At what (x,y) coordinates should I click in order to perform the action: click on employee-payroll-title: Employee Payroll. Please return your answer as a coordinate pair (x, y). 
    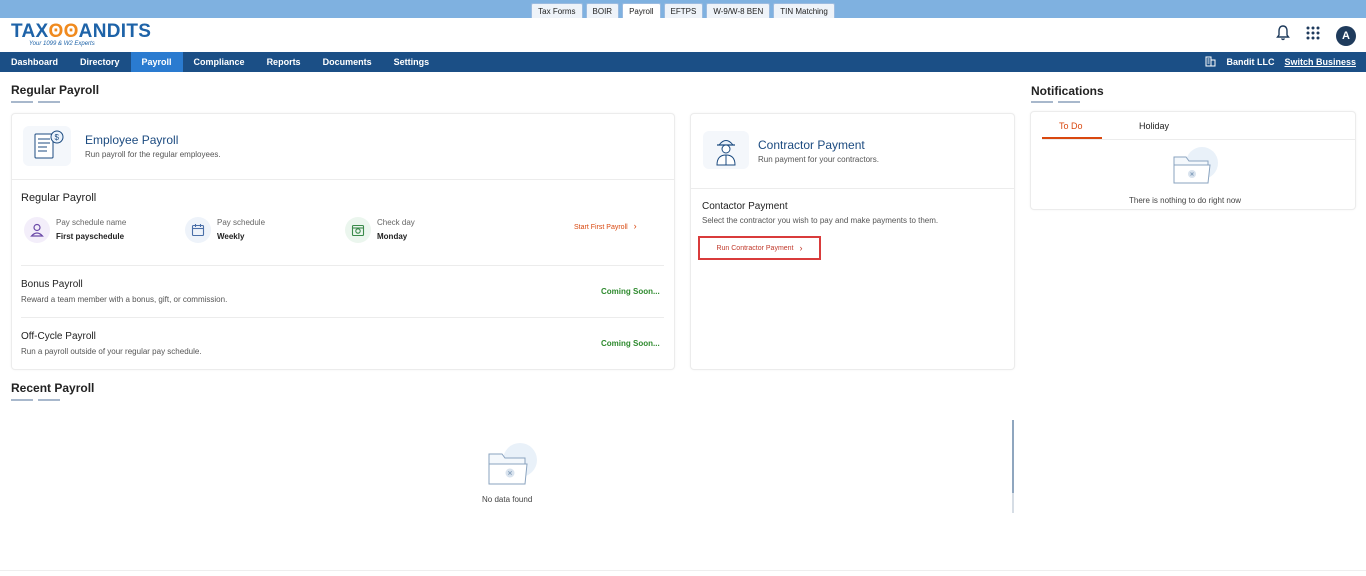
    Looking at the image, I should click on (132, 140).